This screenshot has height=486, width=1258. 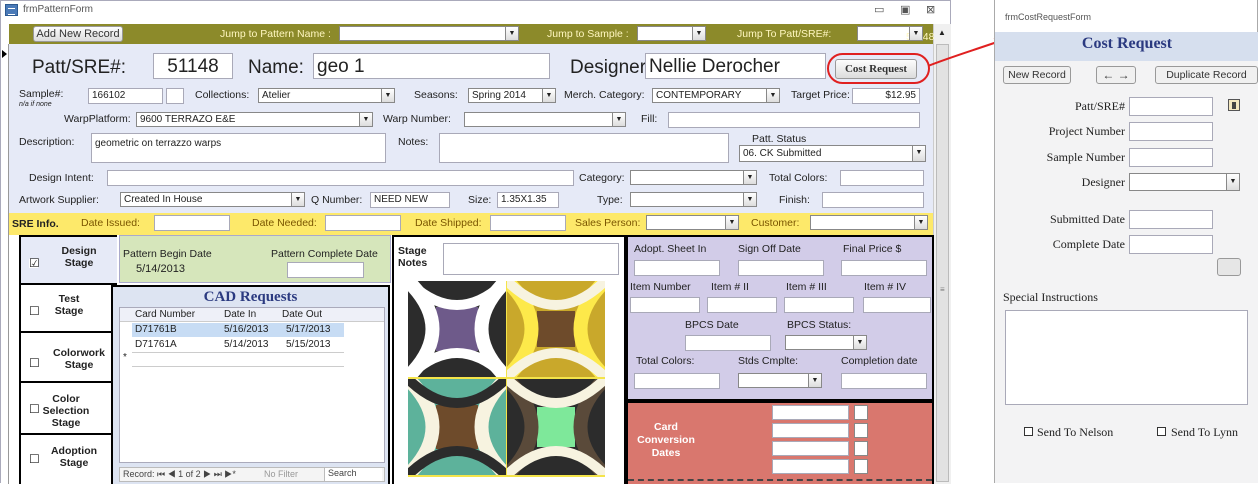 What do you see at coordinates (192, 223) in the screenshot?
I see `date-issued-field` at bounding box center [192, 223].